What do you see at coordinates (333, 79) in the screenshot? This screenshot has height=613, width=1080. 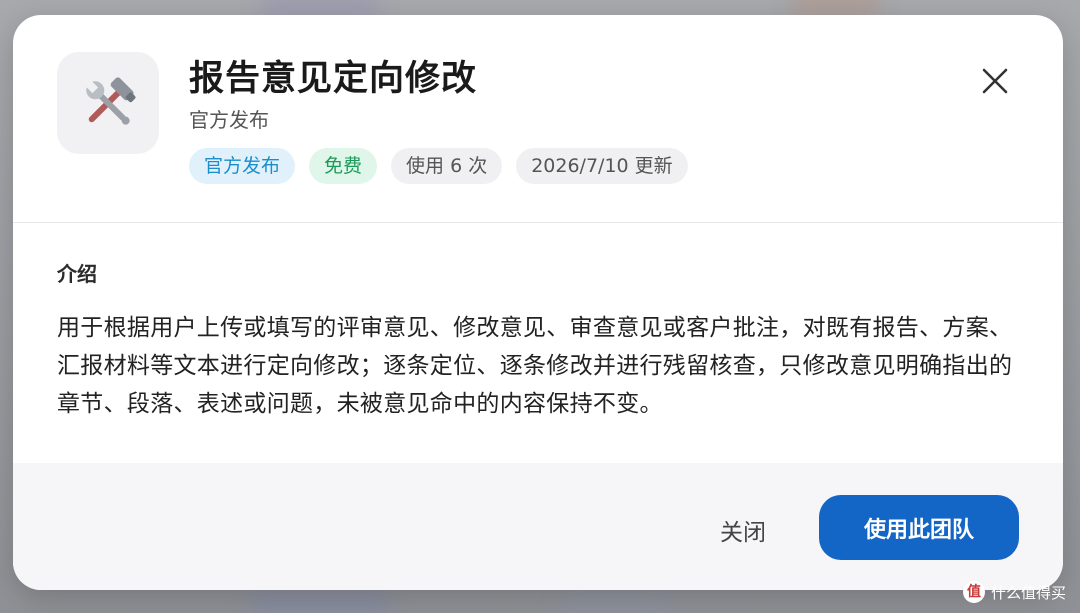 I see `dialog-title: 报告意见定向修改` at bounding box center [333, 79].